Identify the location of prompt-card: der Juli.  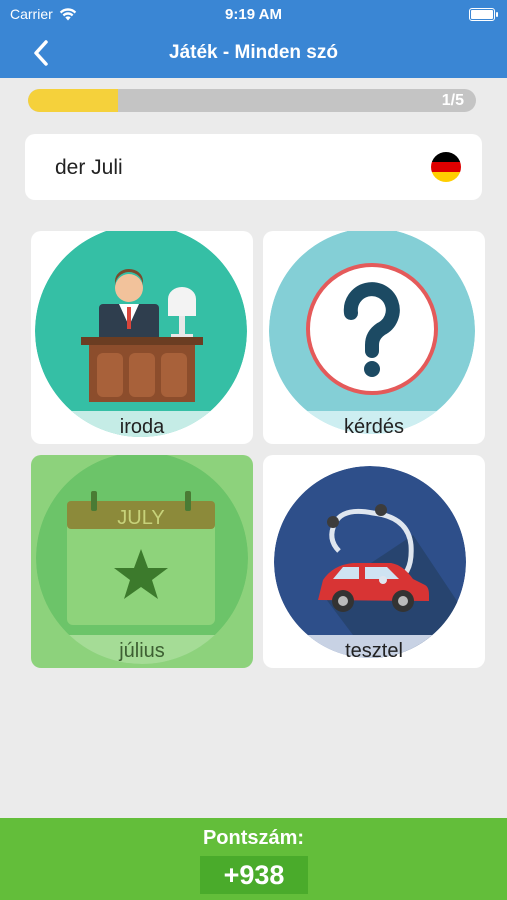
(253, 167).